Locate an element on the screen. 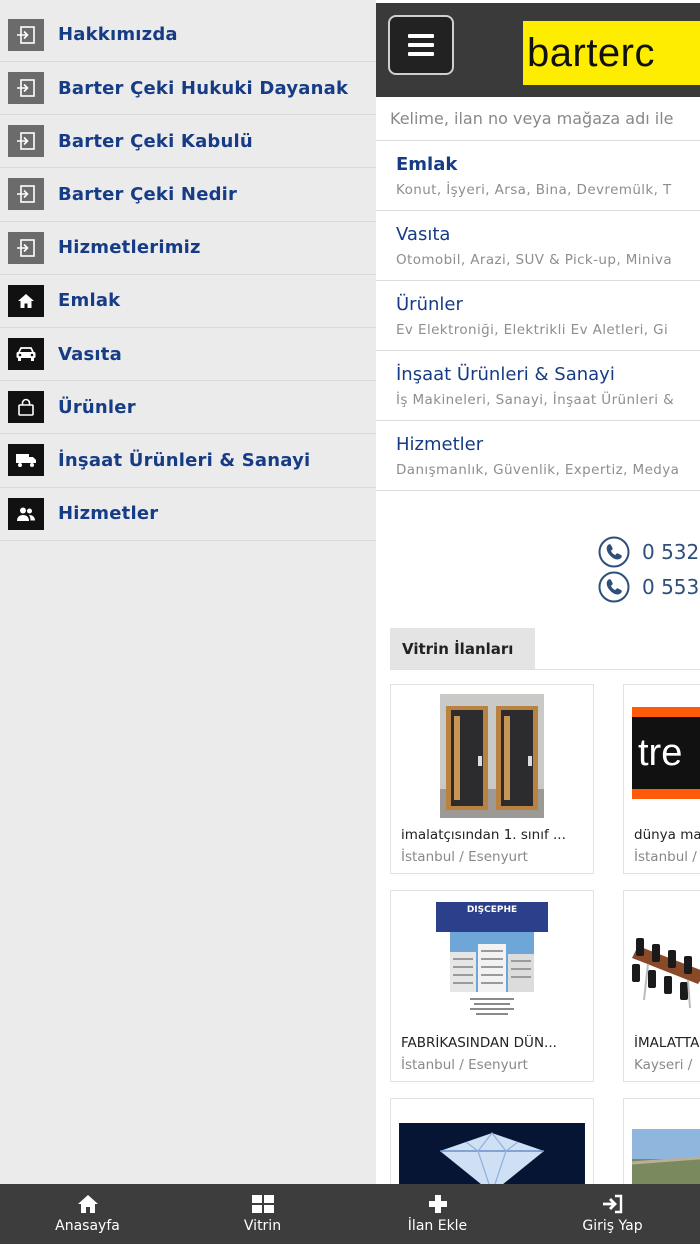  car-icon is located at coordinates (26, 354).